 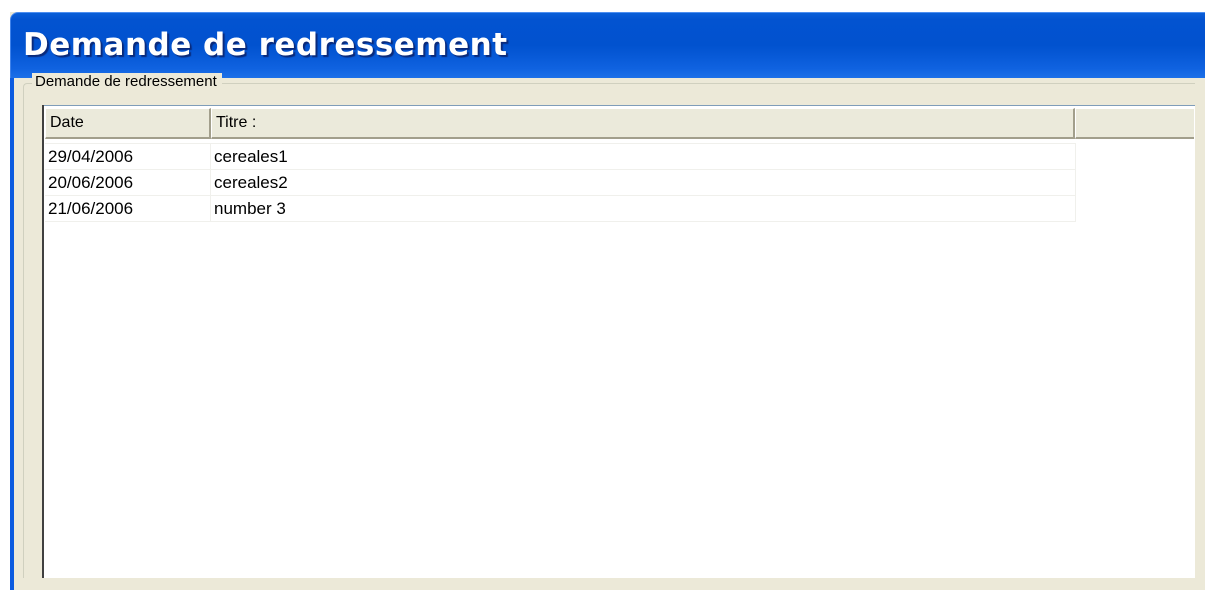 What do you see at coordinates (607, 45) in the screenshot?
I see `title-bar: Demande de redressement` at bounding box center [607, 45].